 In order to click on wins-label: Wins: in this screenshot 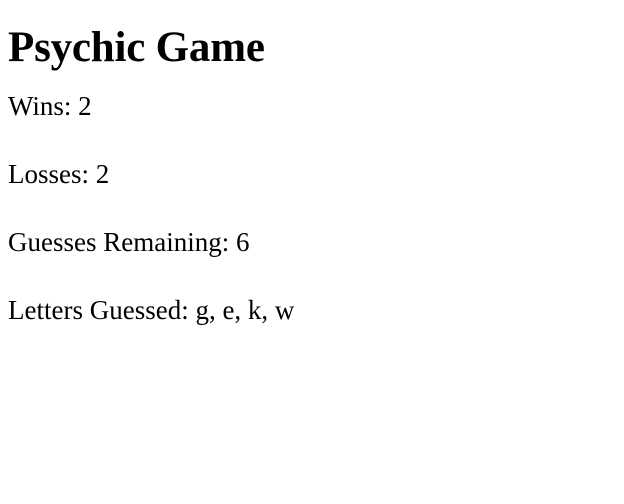, I will do `click(43, 106)`.